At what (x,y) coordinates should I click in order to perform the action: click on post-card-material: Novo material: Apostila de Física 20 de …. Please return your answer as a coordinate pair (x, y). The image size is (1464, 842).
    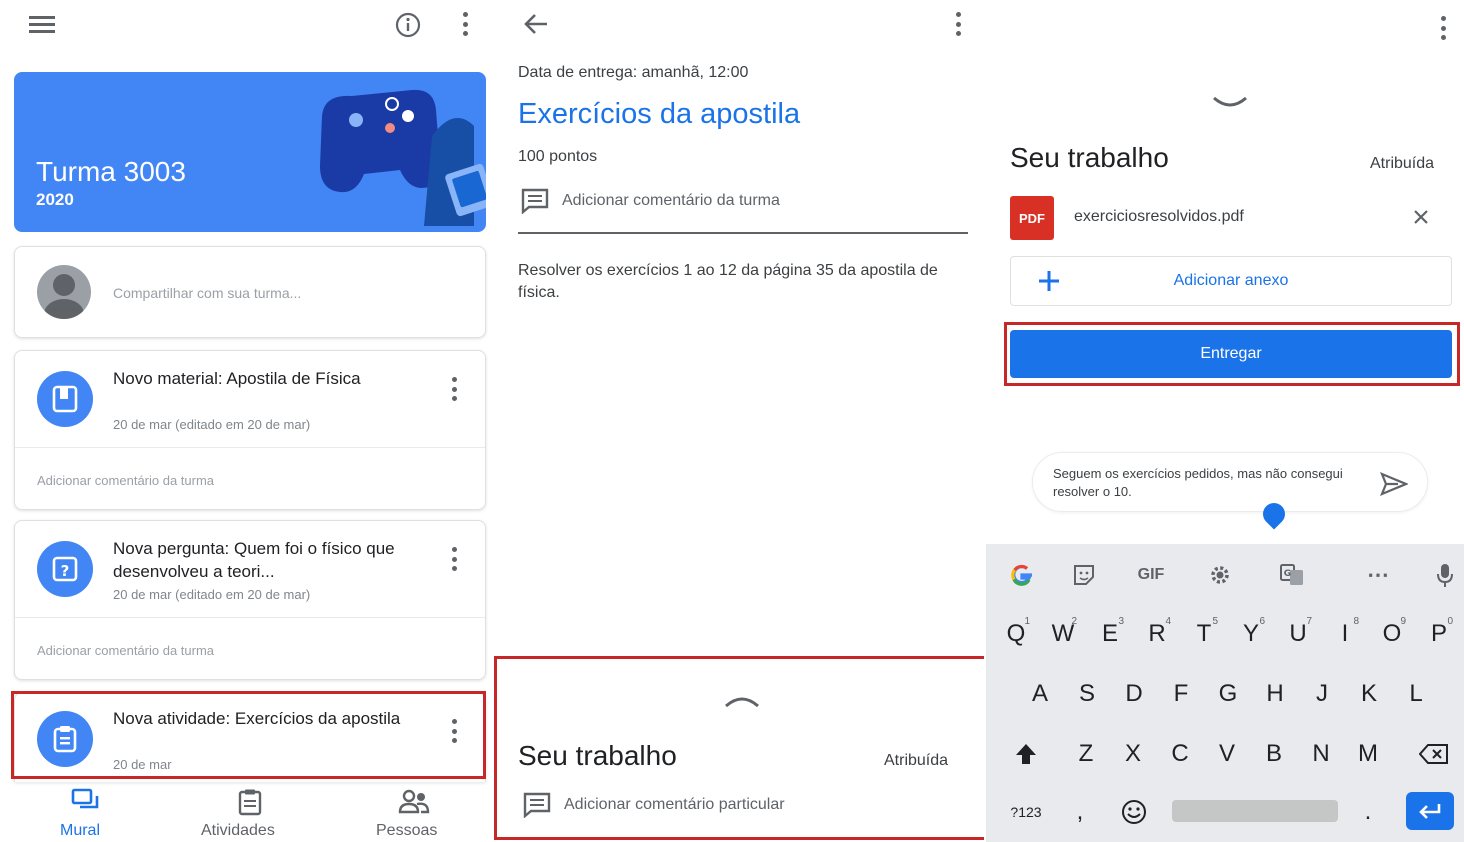
    Looking at the image, I should click on (250, 430).